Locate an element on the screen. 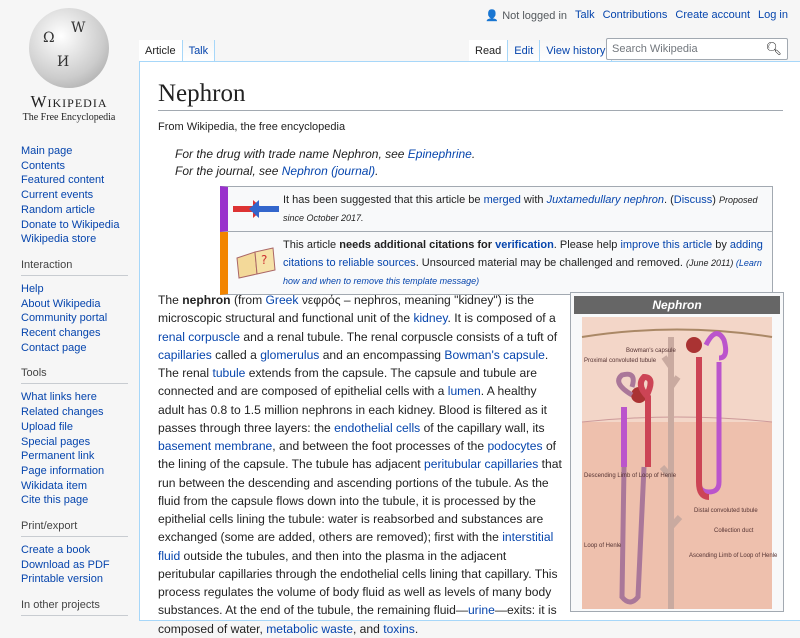 The height and width of the screenshot is (638, 800). sidebar-item-special-pages: Special pages is located at coordinates (79, 442).